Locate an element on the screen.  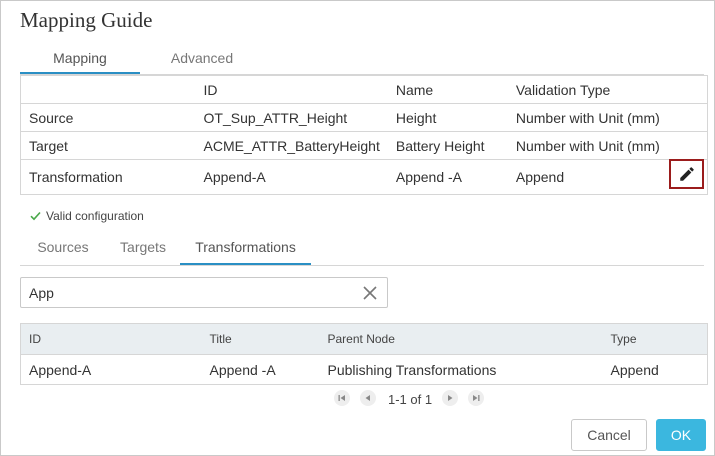
search-box is located at coordinates (204, 292).